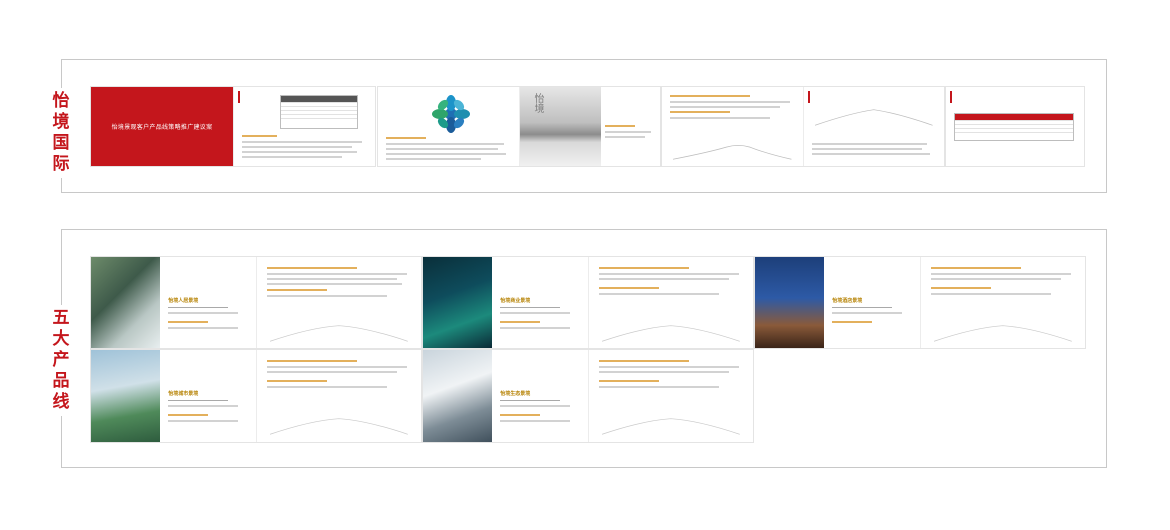  I want to click on hotel-title: 怡境酒店景境, so click(847, 301).